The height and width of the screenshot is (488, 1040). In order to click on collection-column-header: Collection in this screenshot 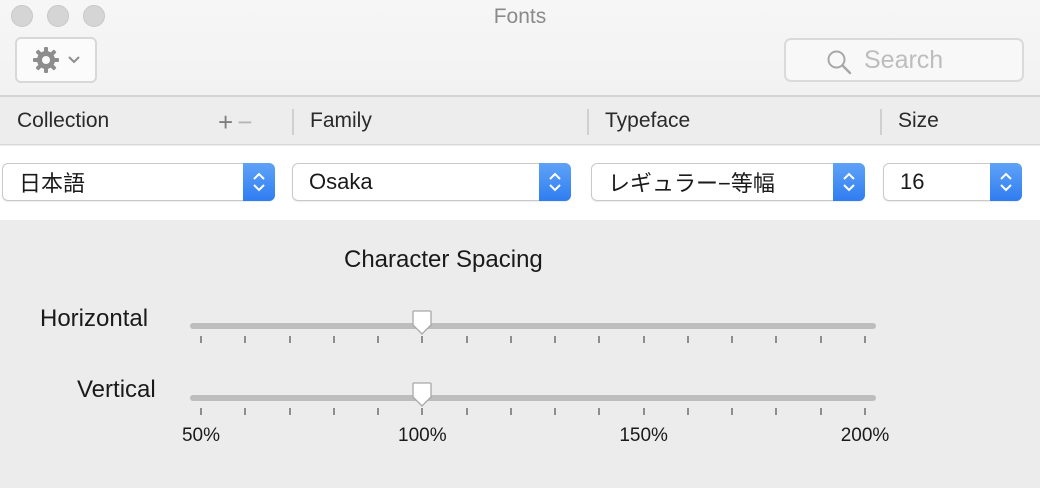, I will do `click(63, 120)`.